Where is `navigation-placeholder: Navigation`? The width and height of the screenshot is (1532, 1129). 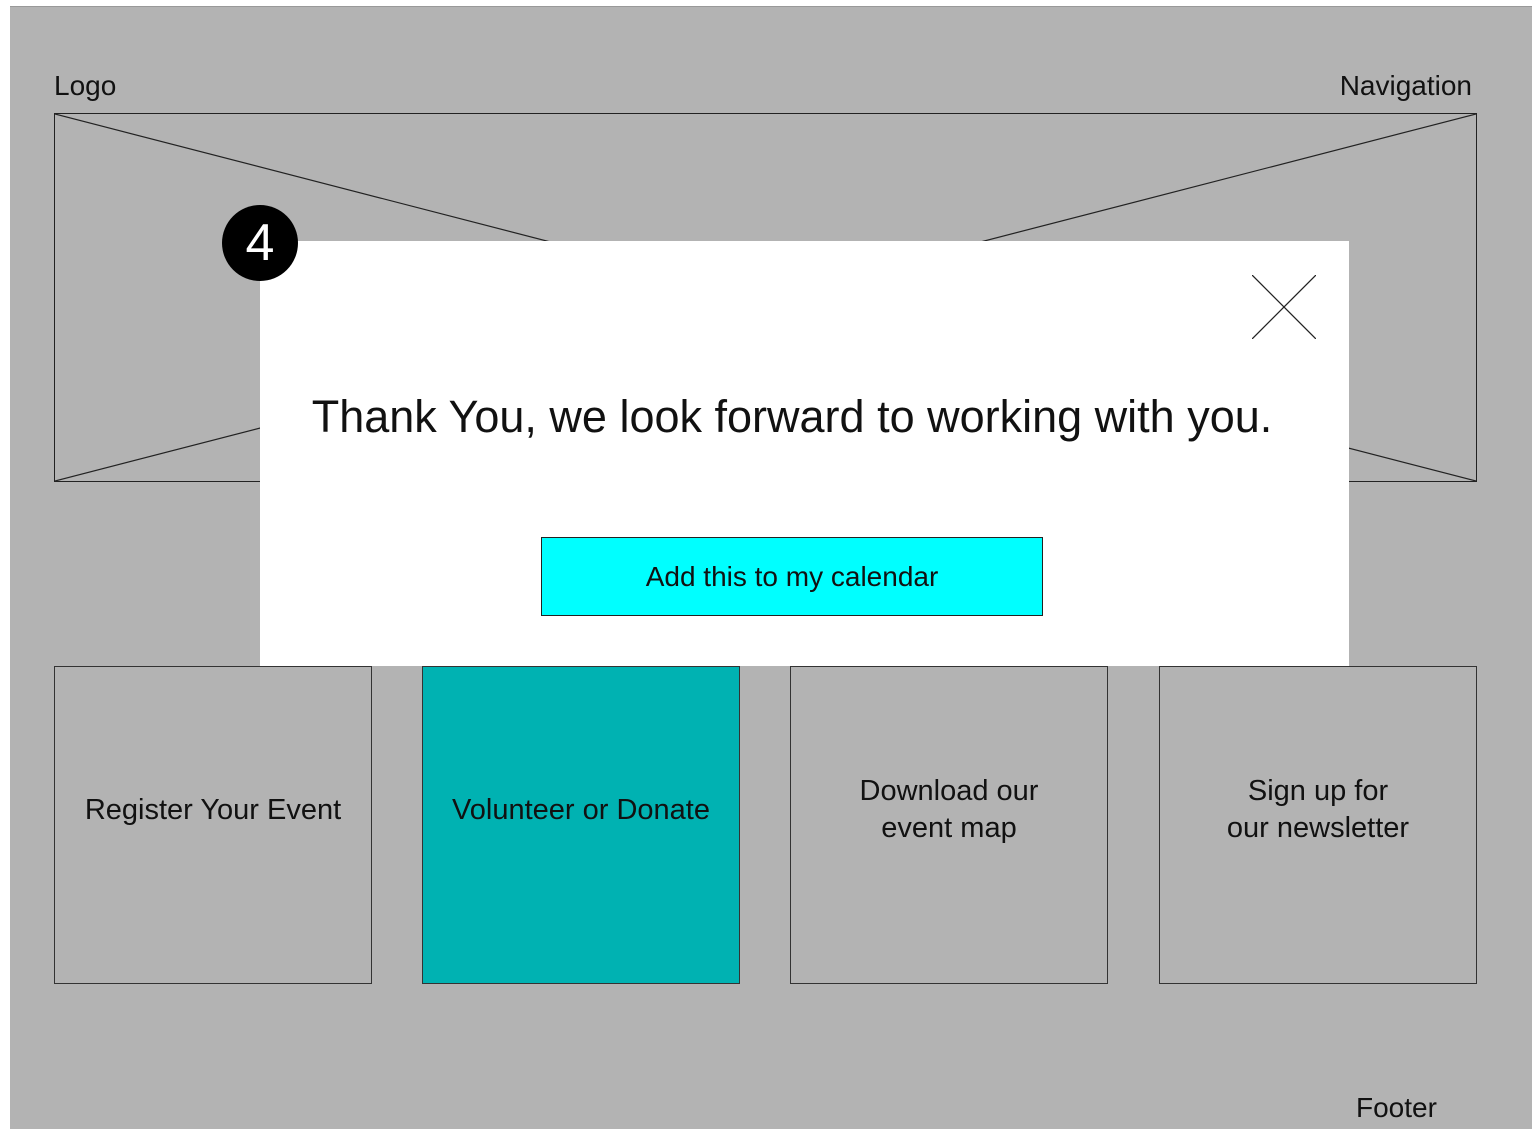
navigation-placeholder: Navigation is located at coordinates (1406, 86).